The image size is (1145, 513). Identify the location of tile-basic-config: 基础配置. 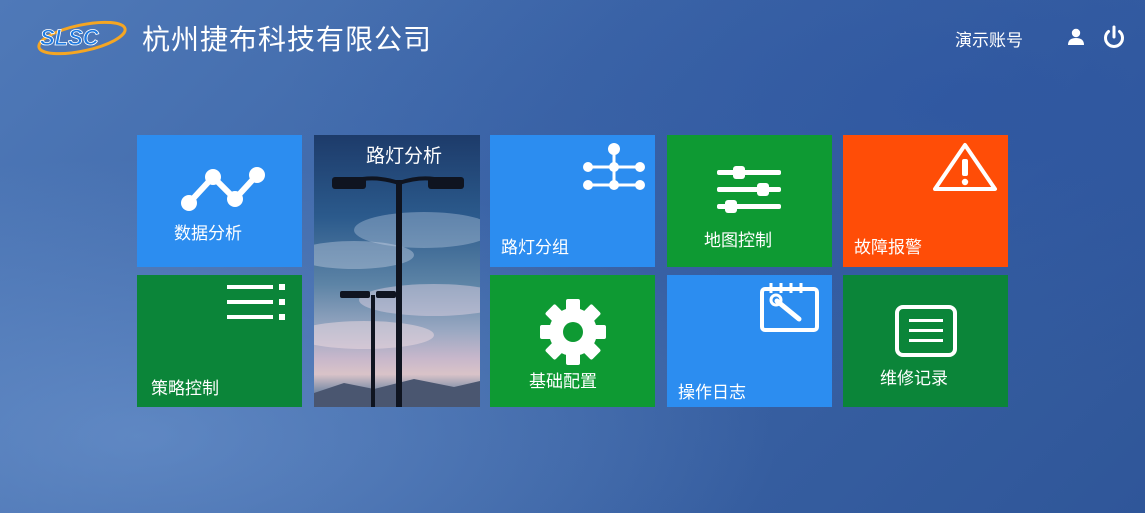
(572, 341).